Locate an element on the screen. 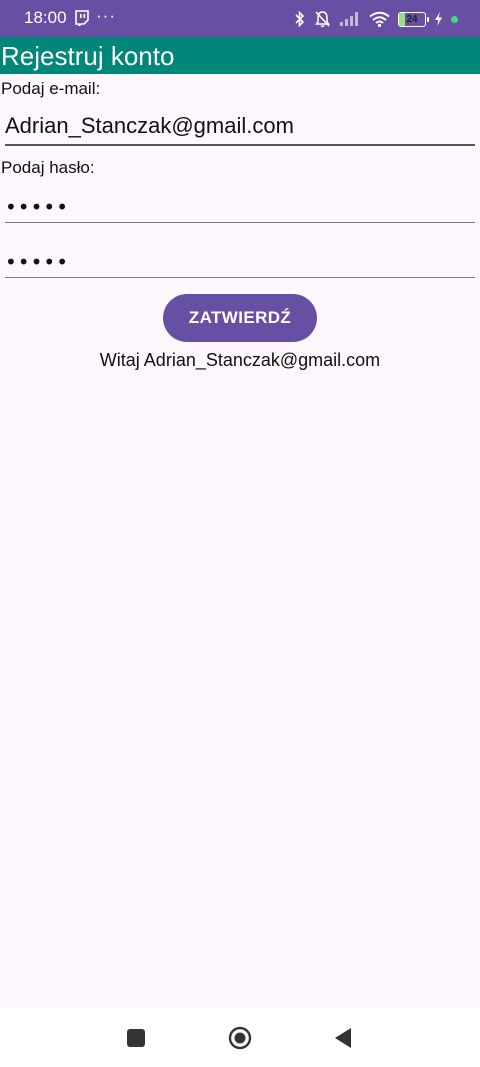 The height and width of the screenshot is (1067, 480). password-label: Podaj hasło: is located at coordinates (48, 167).